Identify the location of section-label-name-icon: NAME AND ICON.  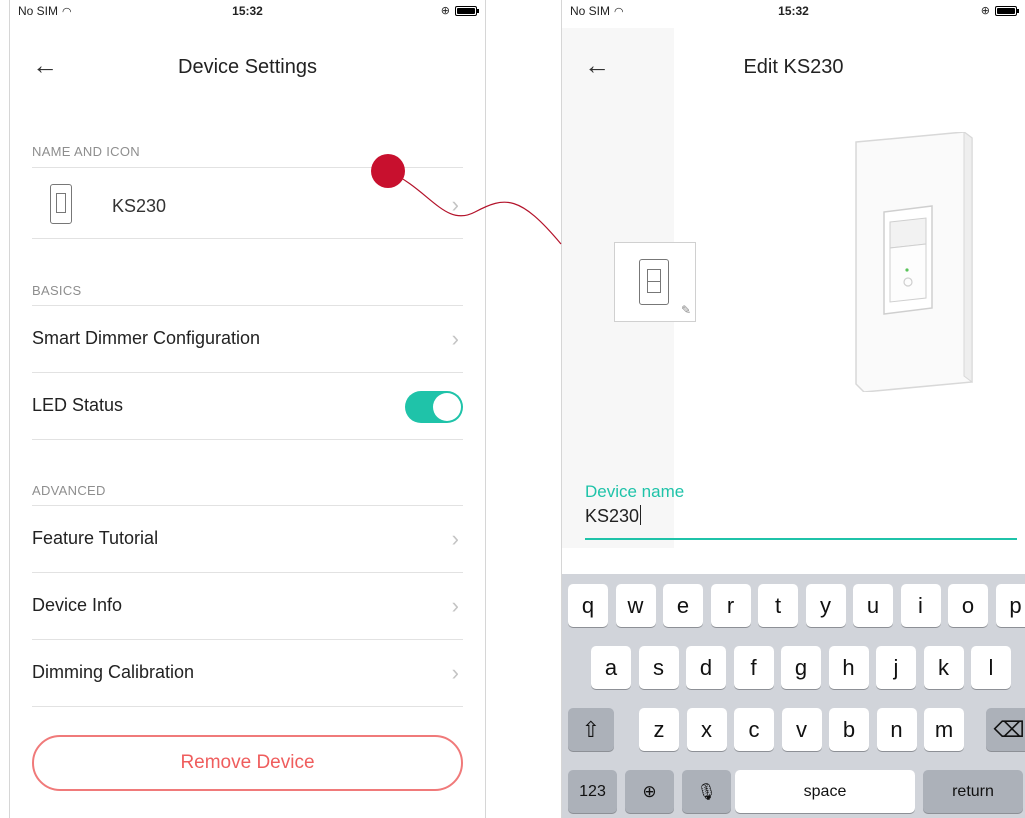
(86, 151).